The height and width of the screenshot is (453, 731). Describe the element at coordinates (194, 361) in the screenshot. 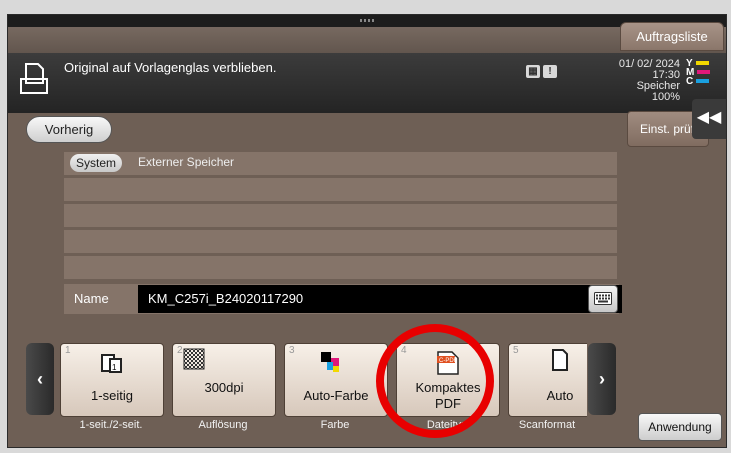

I see `resolution-icon` at that location.